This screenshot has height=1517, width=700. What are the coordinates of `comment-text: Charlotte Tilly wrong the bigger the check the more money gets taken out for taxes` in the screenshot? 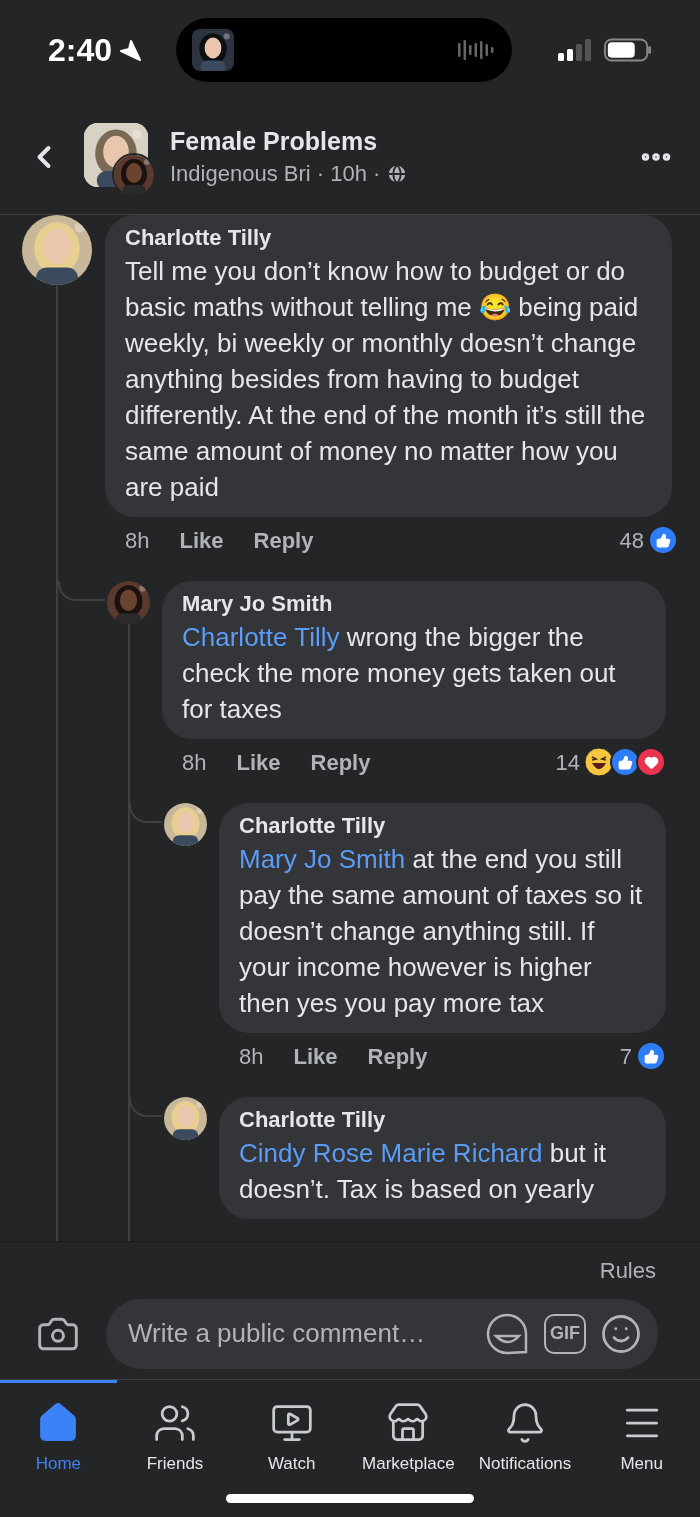 It's located at (399, 673).